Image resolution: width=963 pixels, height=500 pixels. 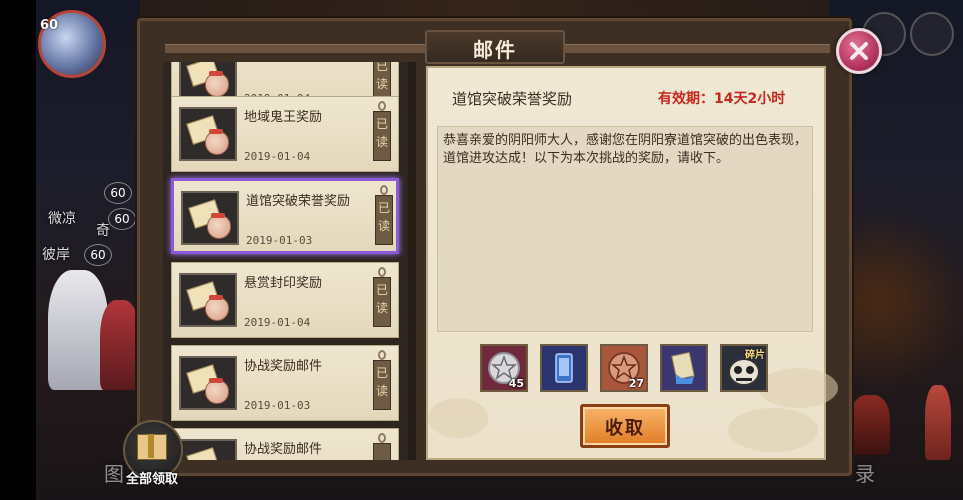 What do you see at coordinates (945, 250) in the screenshot?
I see `letterbox-right` at bounding box center [945, 250].